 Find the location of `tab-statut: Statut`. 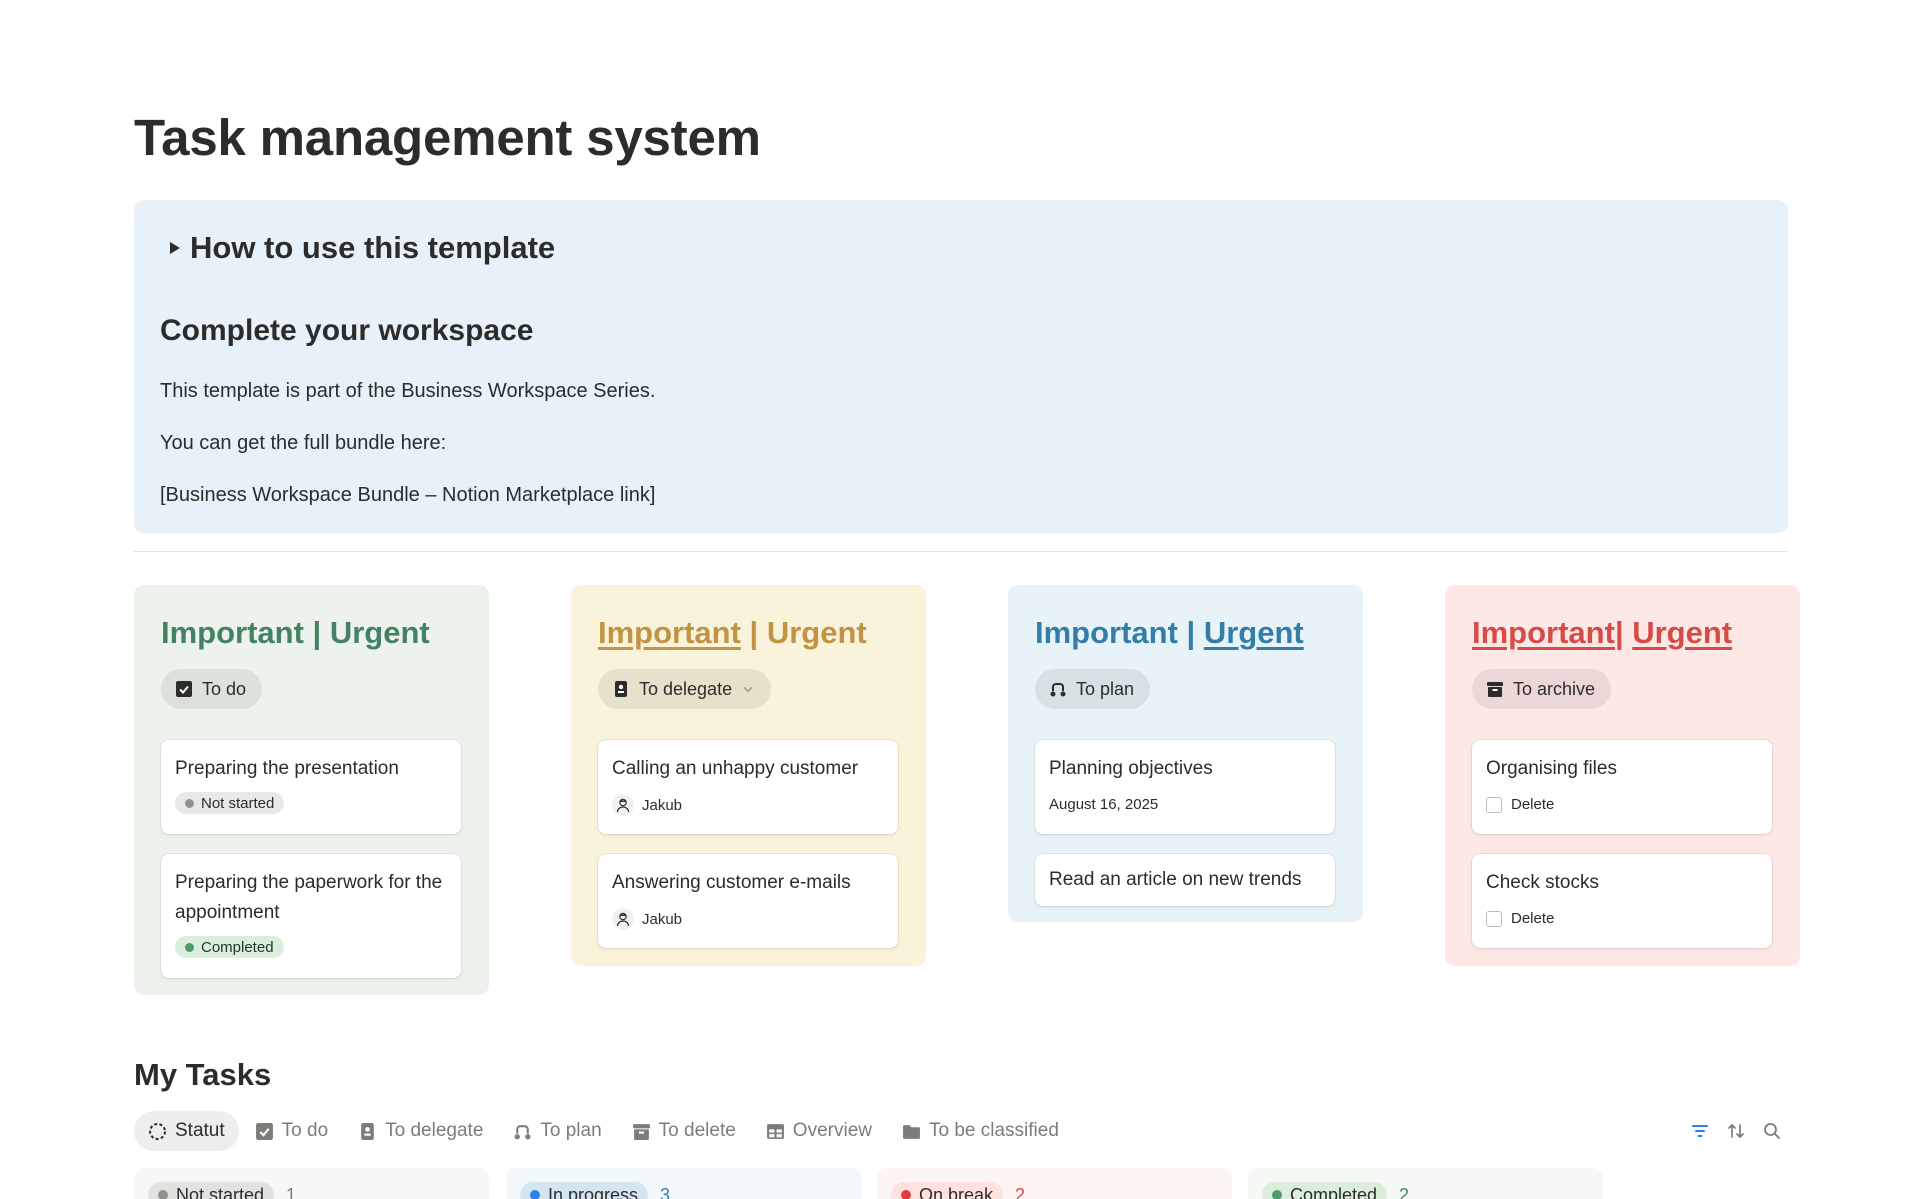

tab-statut: Statut is located at coordinates (186, 1131).